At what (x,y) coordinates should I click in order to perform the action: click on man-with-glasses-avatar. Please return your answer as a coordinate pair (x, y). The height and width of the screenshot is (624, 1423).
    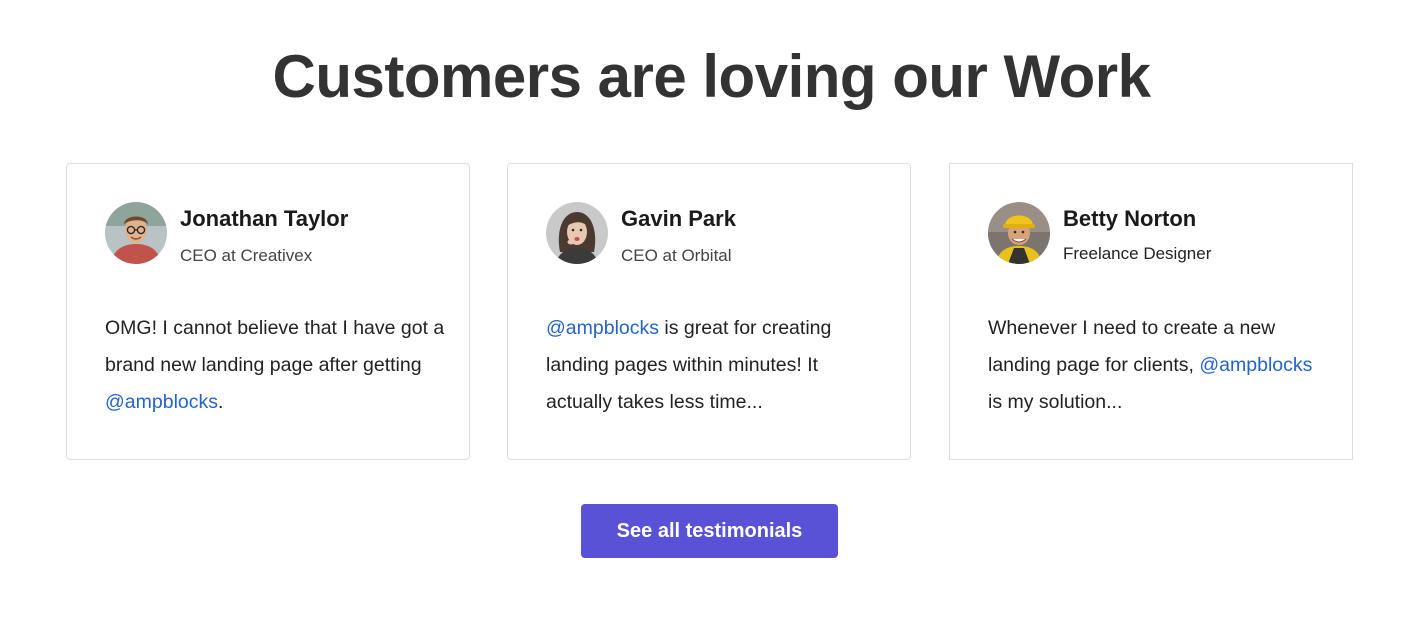
    Looking at the image, I should click on (136, 233).